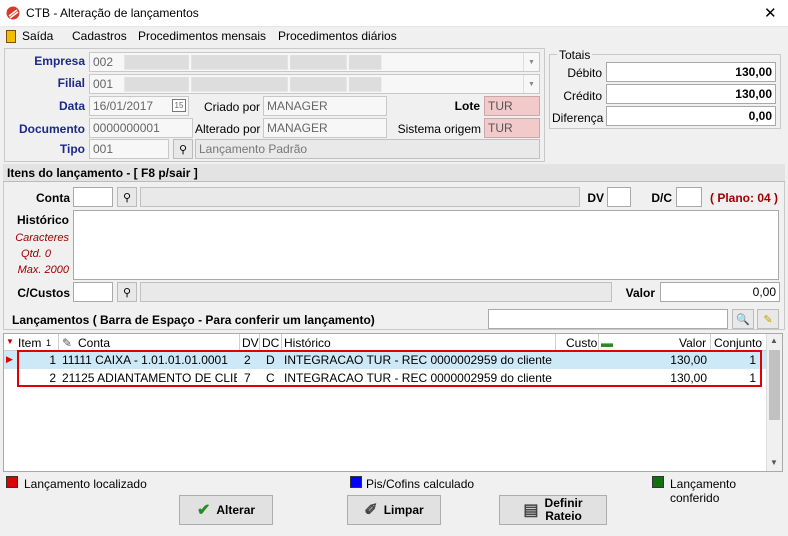 The height and width of the screenshot is (536, 788). What do you see at coordinates (43, 293) in the screenshot?
I see `ccustos-label: C/Custos` at bounding box center [43, 293].